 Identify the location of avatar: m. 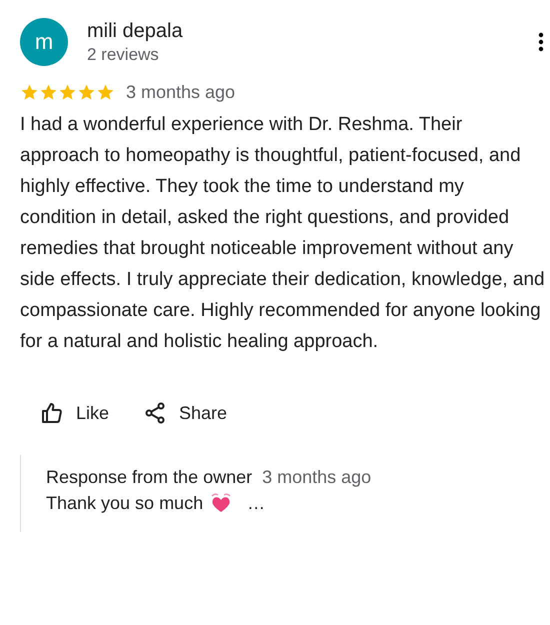
(44, 42).